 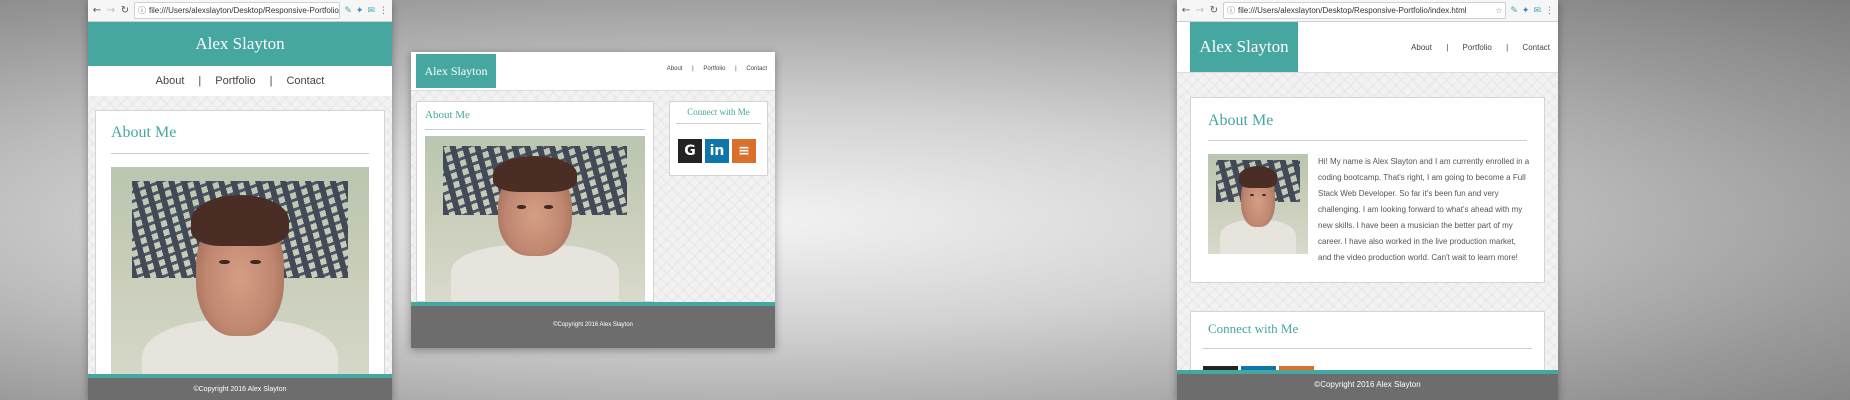 I want to click on page-content: About Me, so click(x=240, y=248).